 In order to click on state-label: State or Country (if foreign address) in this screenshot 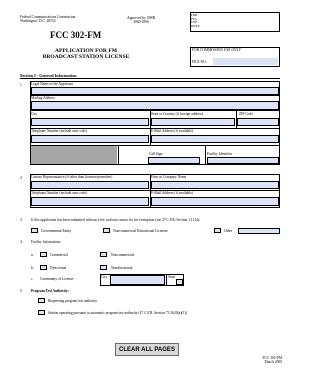, I will do `click(177, 113)`.